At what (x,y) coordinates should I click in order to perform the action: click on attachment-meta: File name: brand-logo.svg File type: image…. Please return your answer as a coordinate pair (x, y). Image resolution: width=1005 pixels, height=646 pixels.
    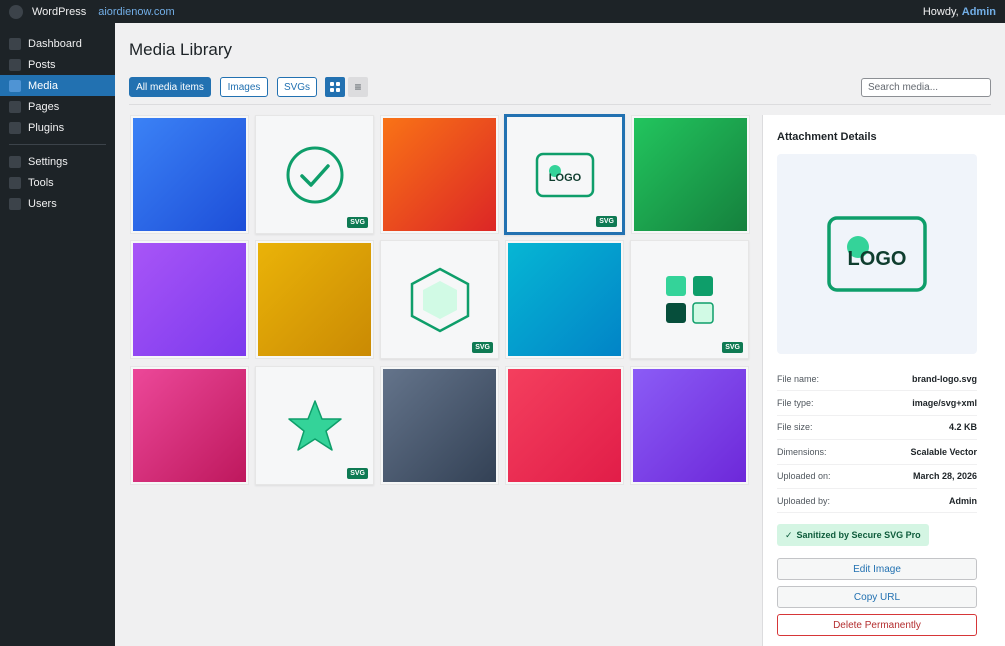
    Looking at the image, I should click on (877, 440).